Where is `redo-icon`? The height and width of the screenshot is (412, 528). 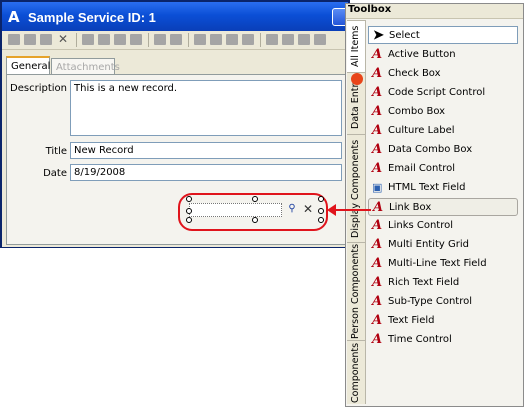 redo-icon is located at coordinates (288, 39).